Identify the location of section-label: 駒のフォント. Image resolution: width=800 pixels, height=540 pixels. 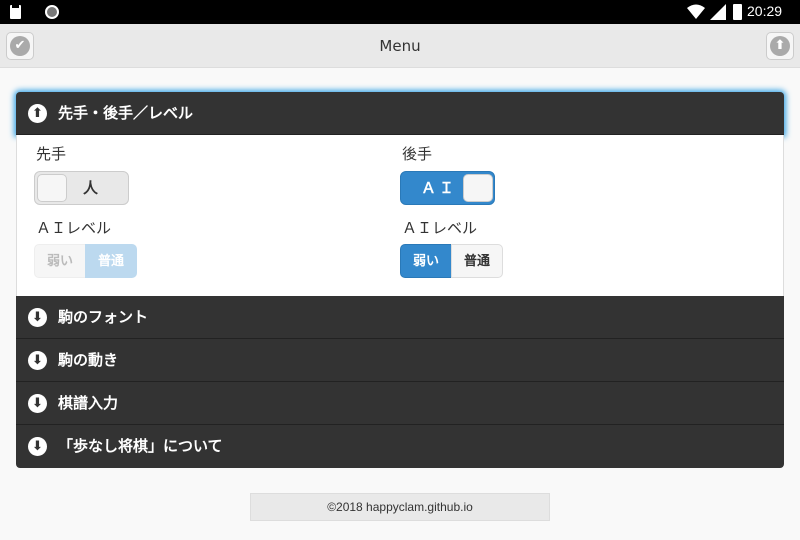
(103, 317).